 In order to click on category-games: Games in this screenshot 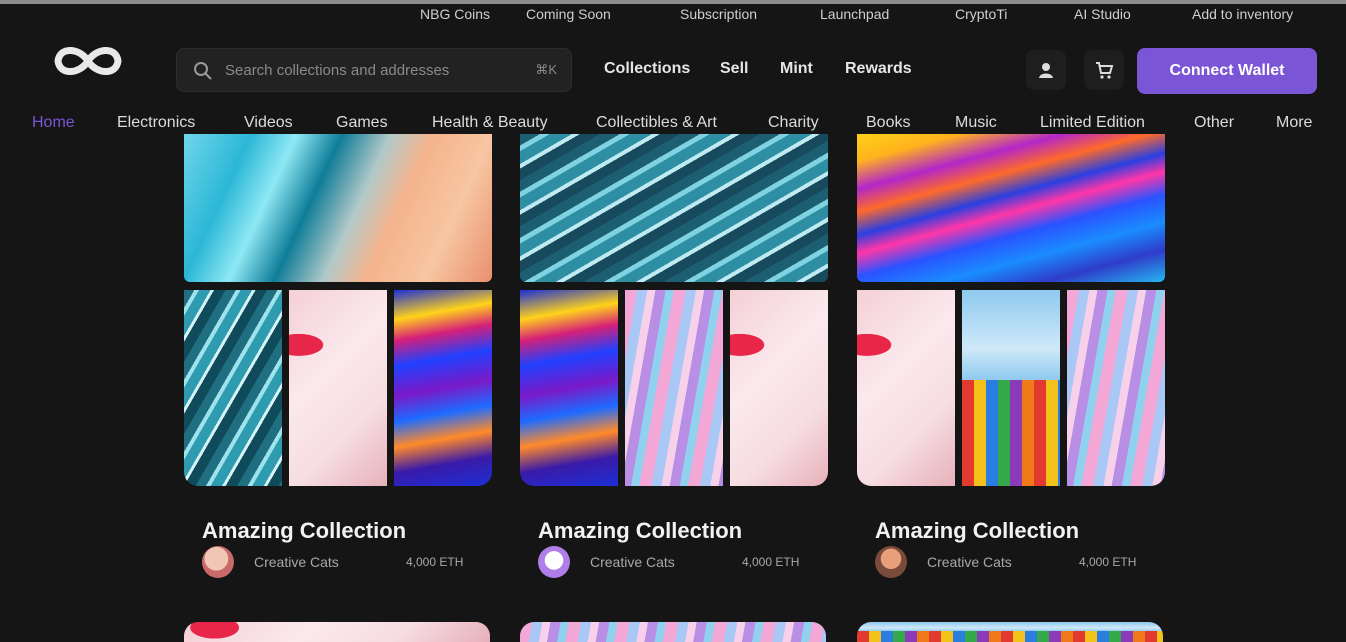, I will do `click(362, 123)`.